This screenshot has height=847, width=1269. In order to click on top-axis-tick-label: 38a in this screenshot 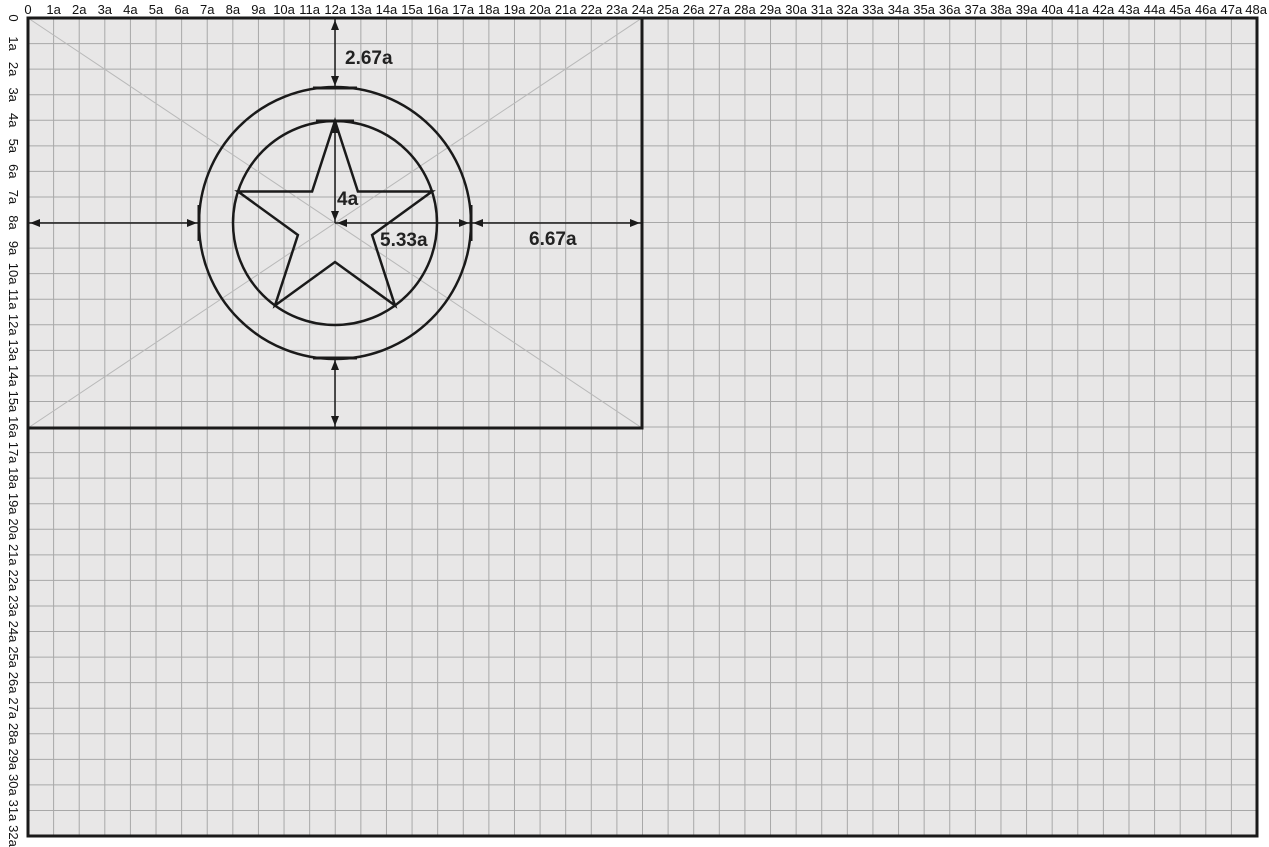, I will do `click(1001, 9)`.